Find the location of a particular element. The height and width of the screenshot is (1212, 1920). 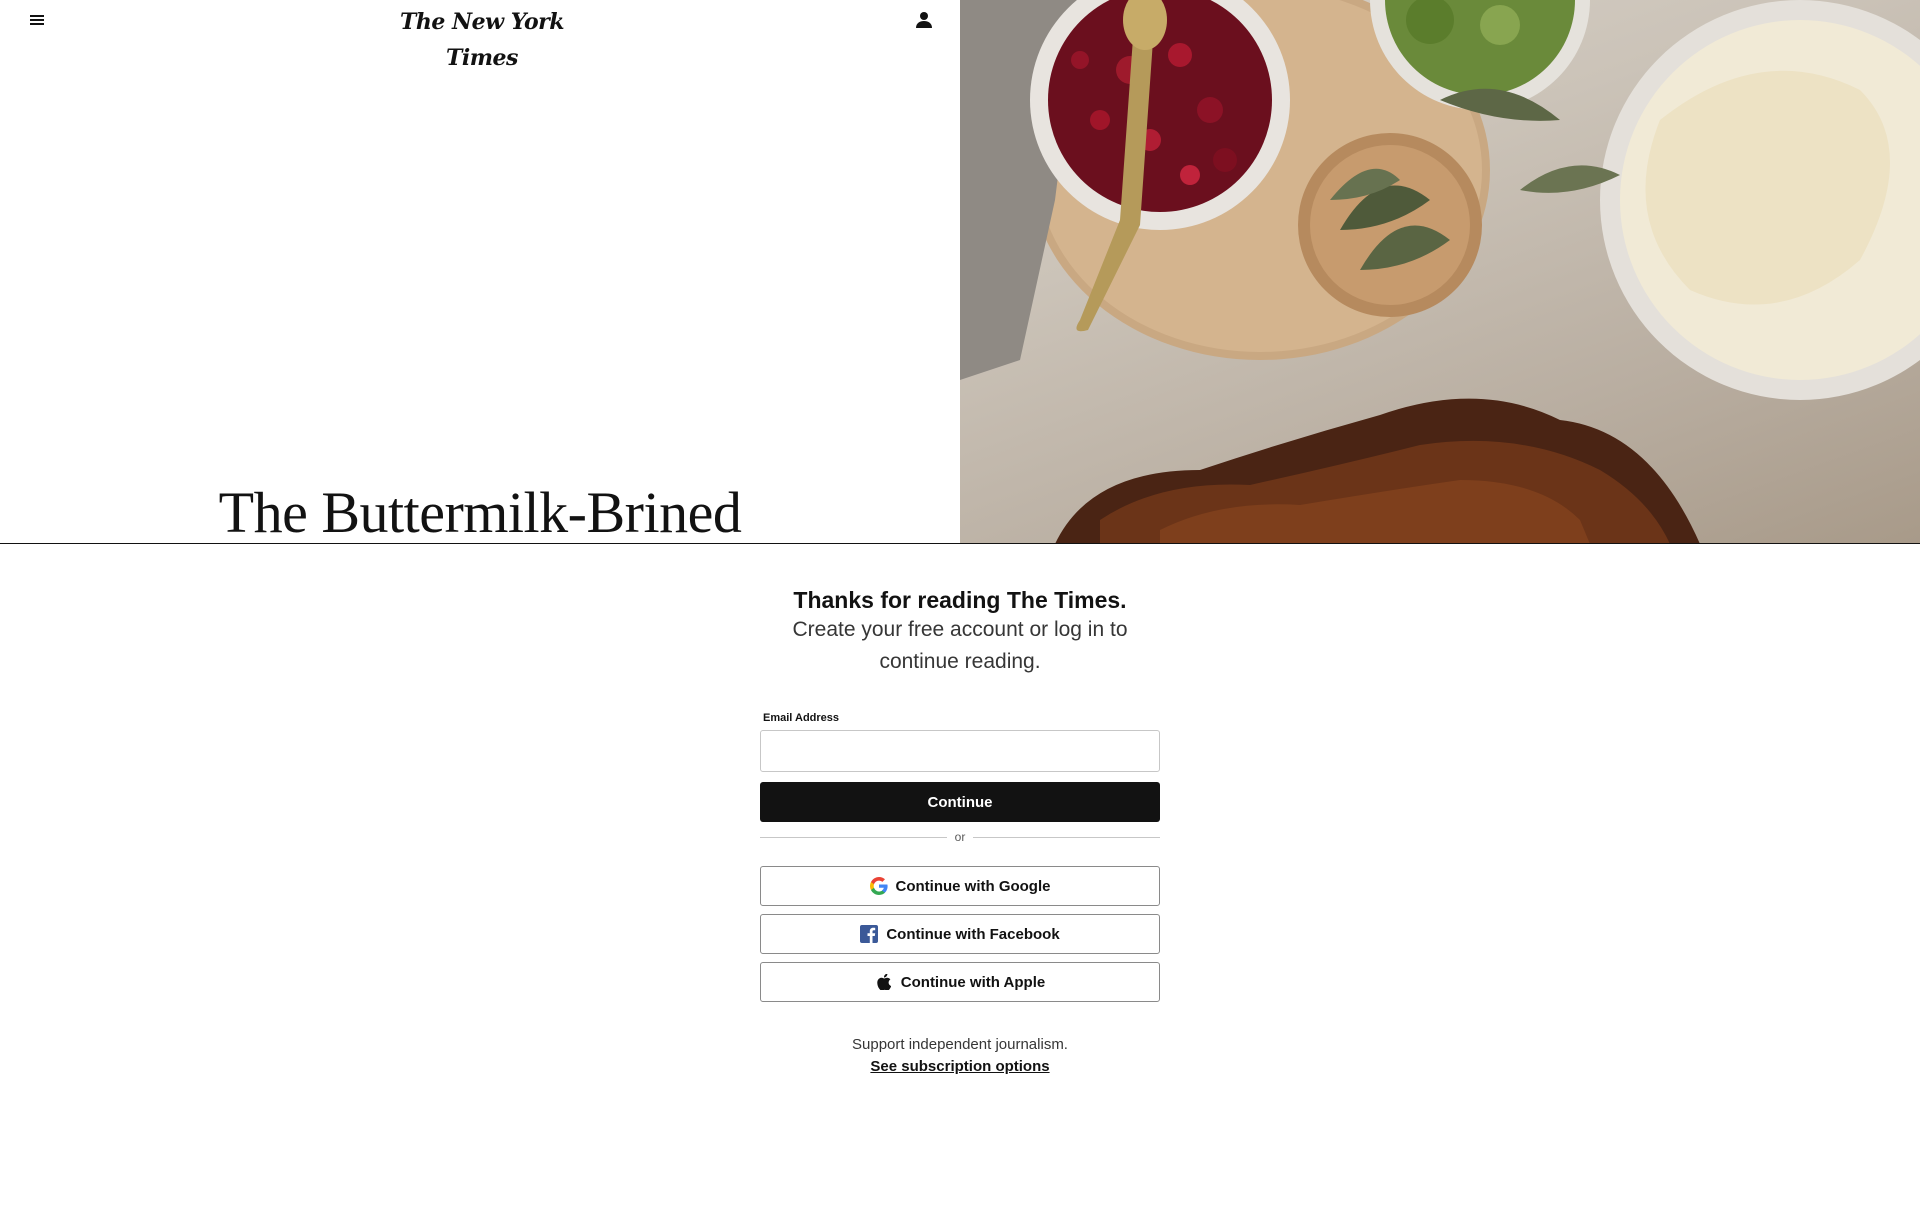

continue-with-apple-button: Continue with Apple is located at coordinates (960, 982).